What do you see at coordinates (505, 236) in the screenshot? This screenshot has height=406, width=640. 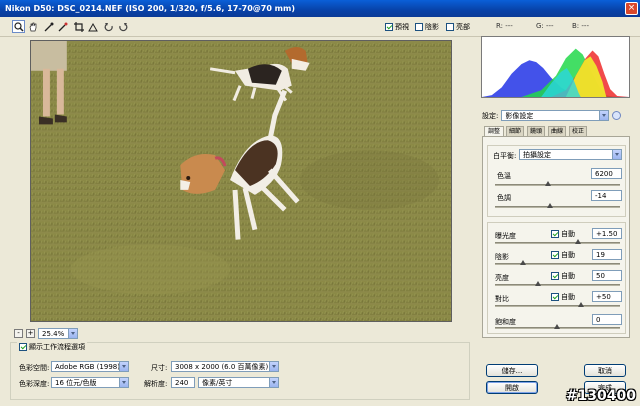 I see `exposure-label: 曝光度` at bounding box center [505, 236].